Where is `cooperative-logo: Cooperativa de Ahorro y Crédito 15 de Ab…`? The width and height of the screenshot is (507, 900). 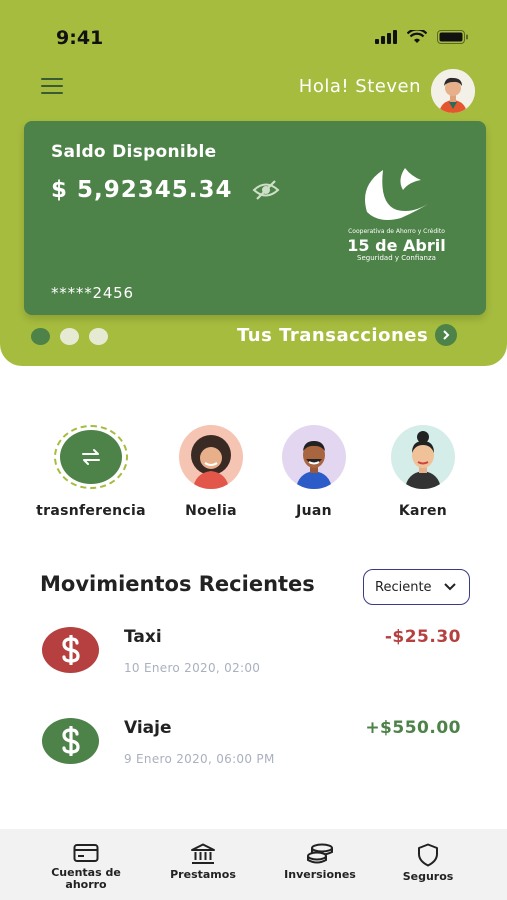 cooperative-logo: Cooperativa de Ahorro y Crédito 15 de Ab… is located at coordinates (396, 216).